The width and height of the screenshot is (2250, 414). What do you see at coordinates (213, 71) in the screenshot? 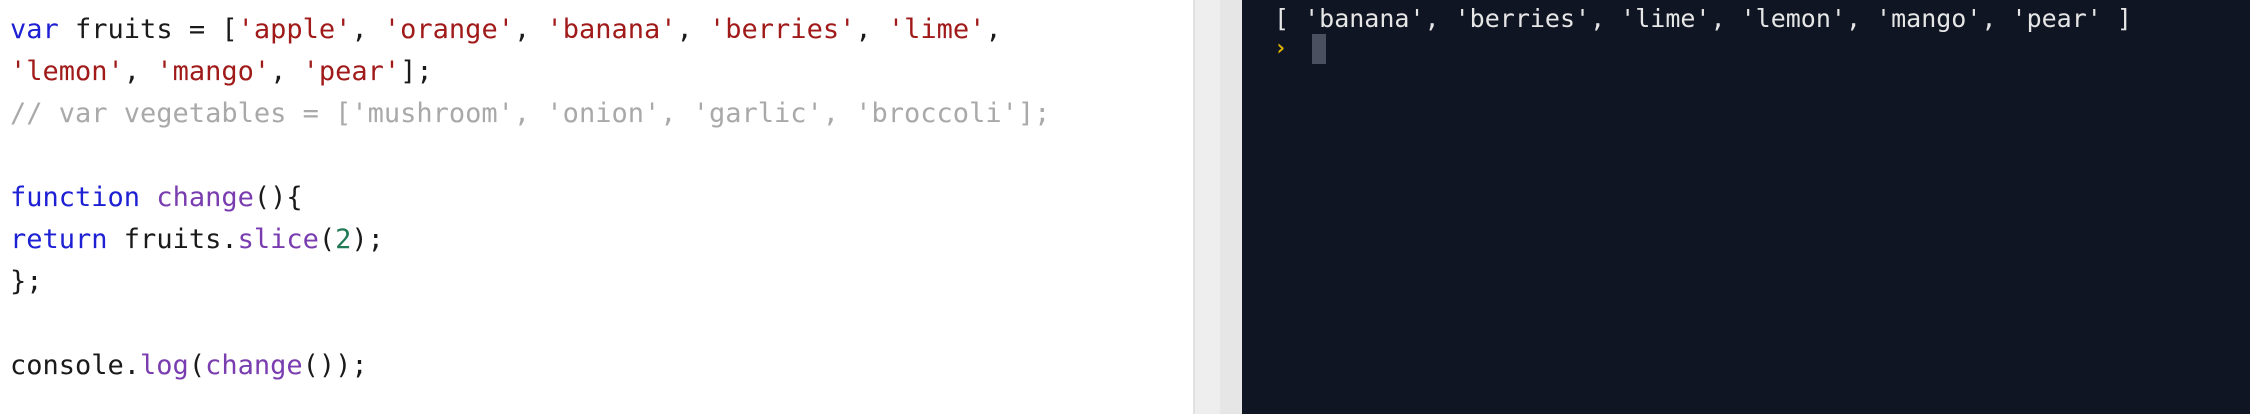
I see `code-string: 'mango'` at bounding box center [213, 71].